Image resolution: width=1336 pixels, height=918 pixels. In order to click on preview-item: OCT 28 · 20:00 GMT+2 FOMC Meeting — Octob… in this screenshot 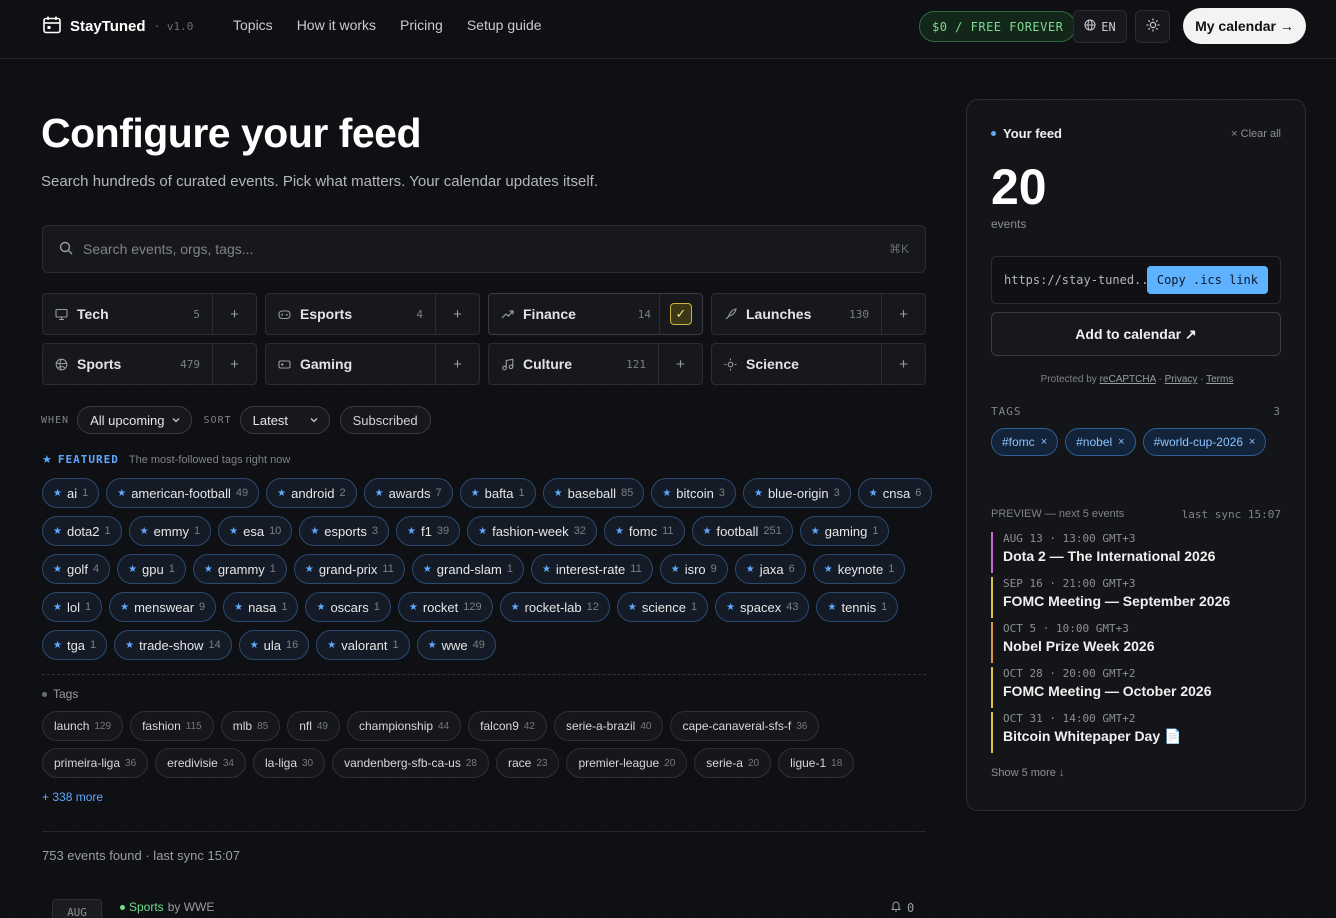, I will do `click(1136, 687)`.